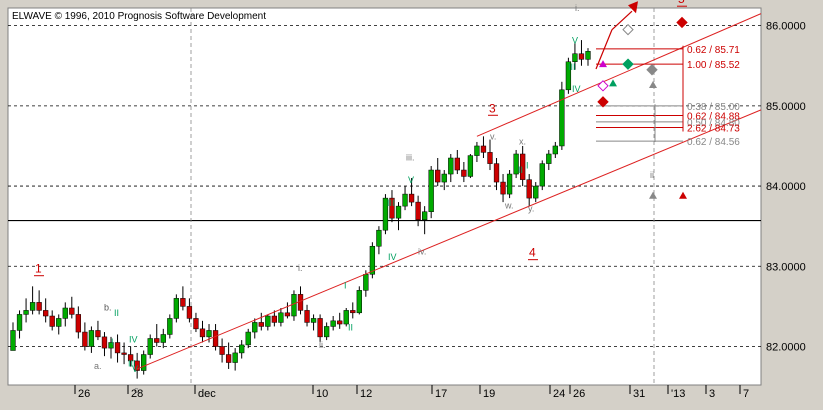  What do you see at coordinates (786, 27) in the screenshot?
I see `y-tick-label: 86.0000` at bounding box center [786, 27].